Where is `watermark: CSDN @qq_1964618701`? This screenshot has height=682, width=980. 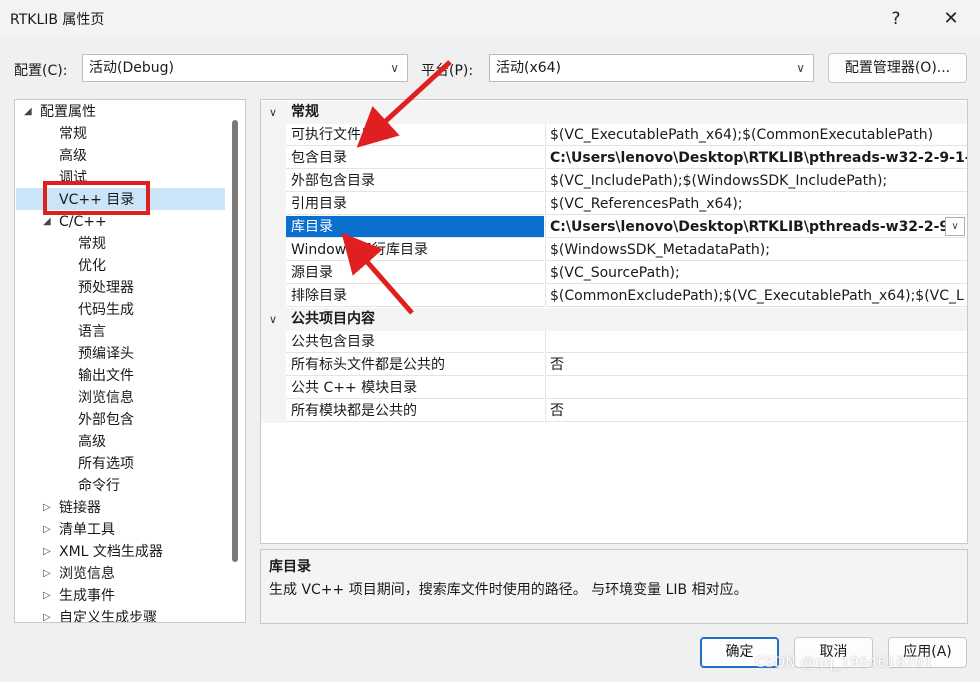 watermark: CSDN @qq_1964618701 is located at coordinates (844, 663).